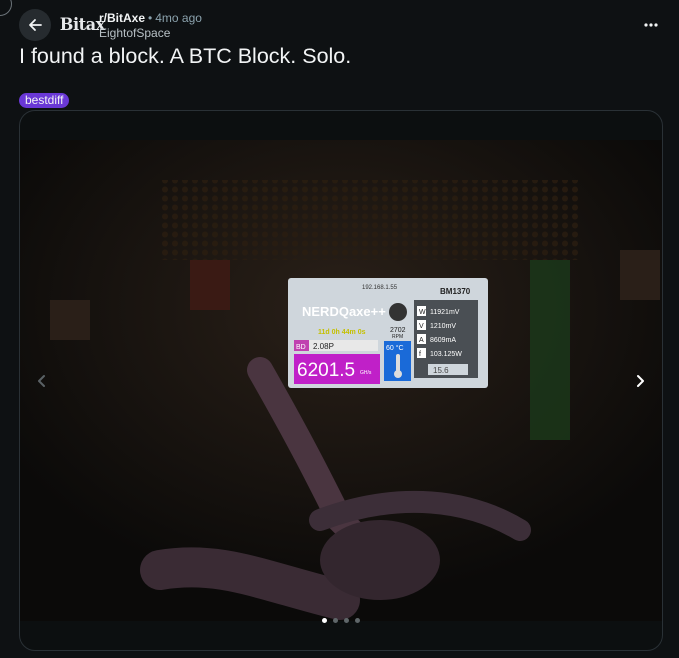 Image resolution: width=679 pixels, height=658 pixels. Describe the element at coordinates (395, 348) in the screenshot. I see `device-temp: 60 °C` at that location.